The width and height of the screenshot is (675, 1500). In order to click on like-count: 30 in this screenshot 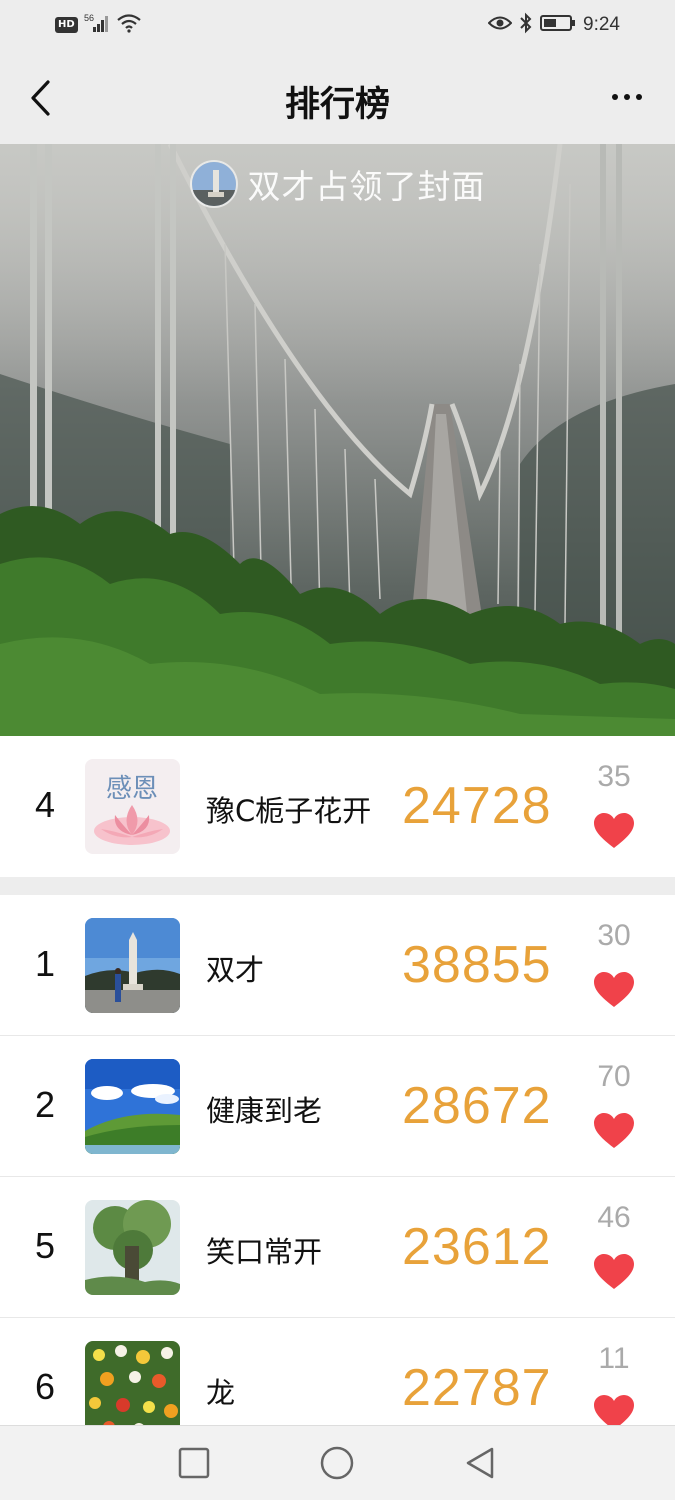, I will do `click(614, 935)`.